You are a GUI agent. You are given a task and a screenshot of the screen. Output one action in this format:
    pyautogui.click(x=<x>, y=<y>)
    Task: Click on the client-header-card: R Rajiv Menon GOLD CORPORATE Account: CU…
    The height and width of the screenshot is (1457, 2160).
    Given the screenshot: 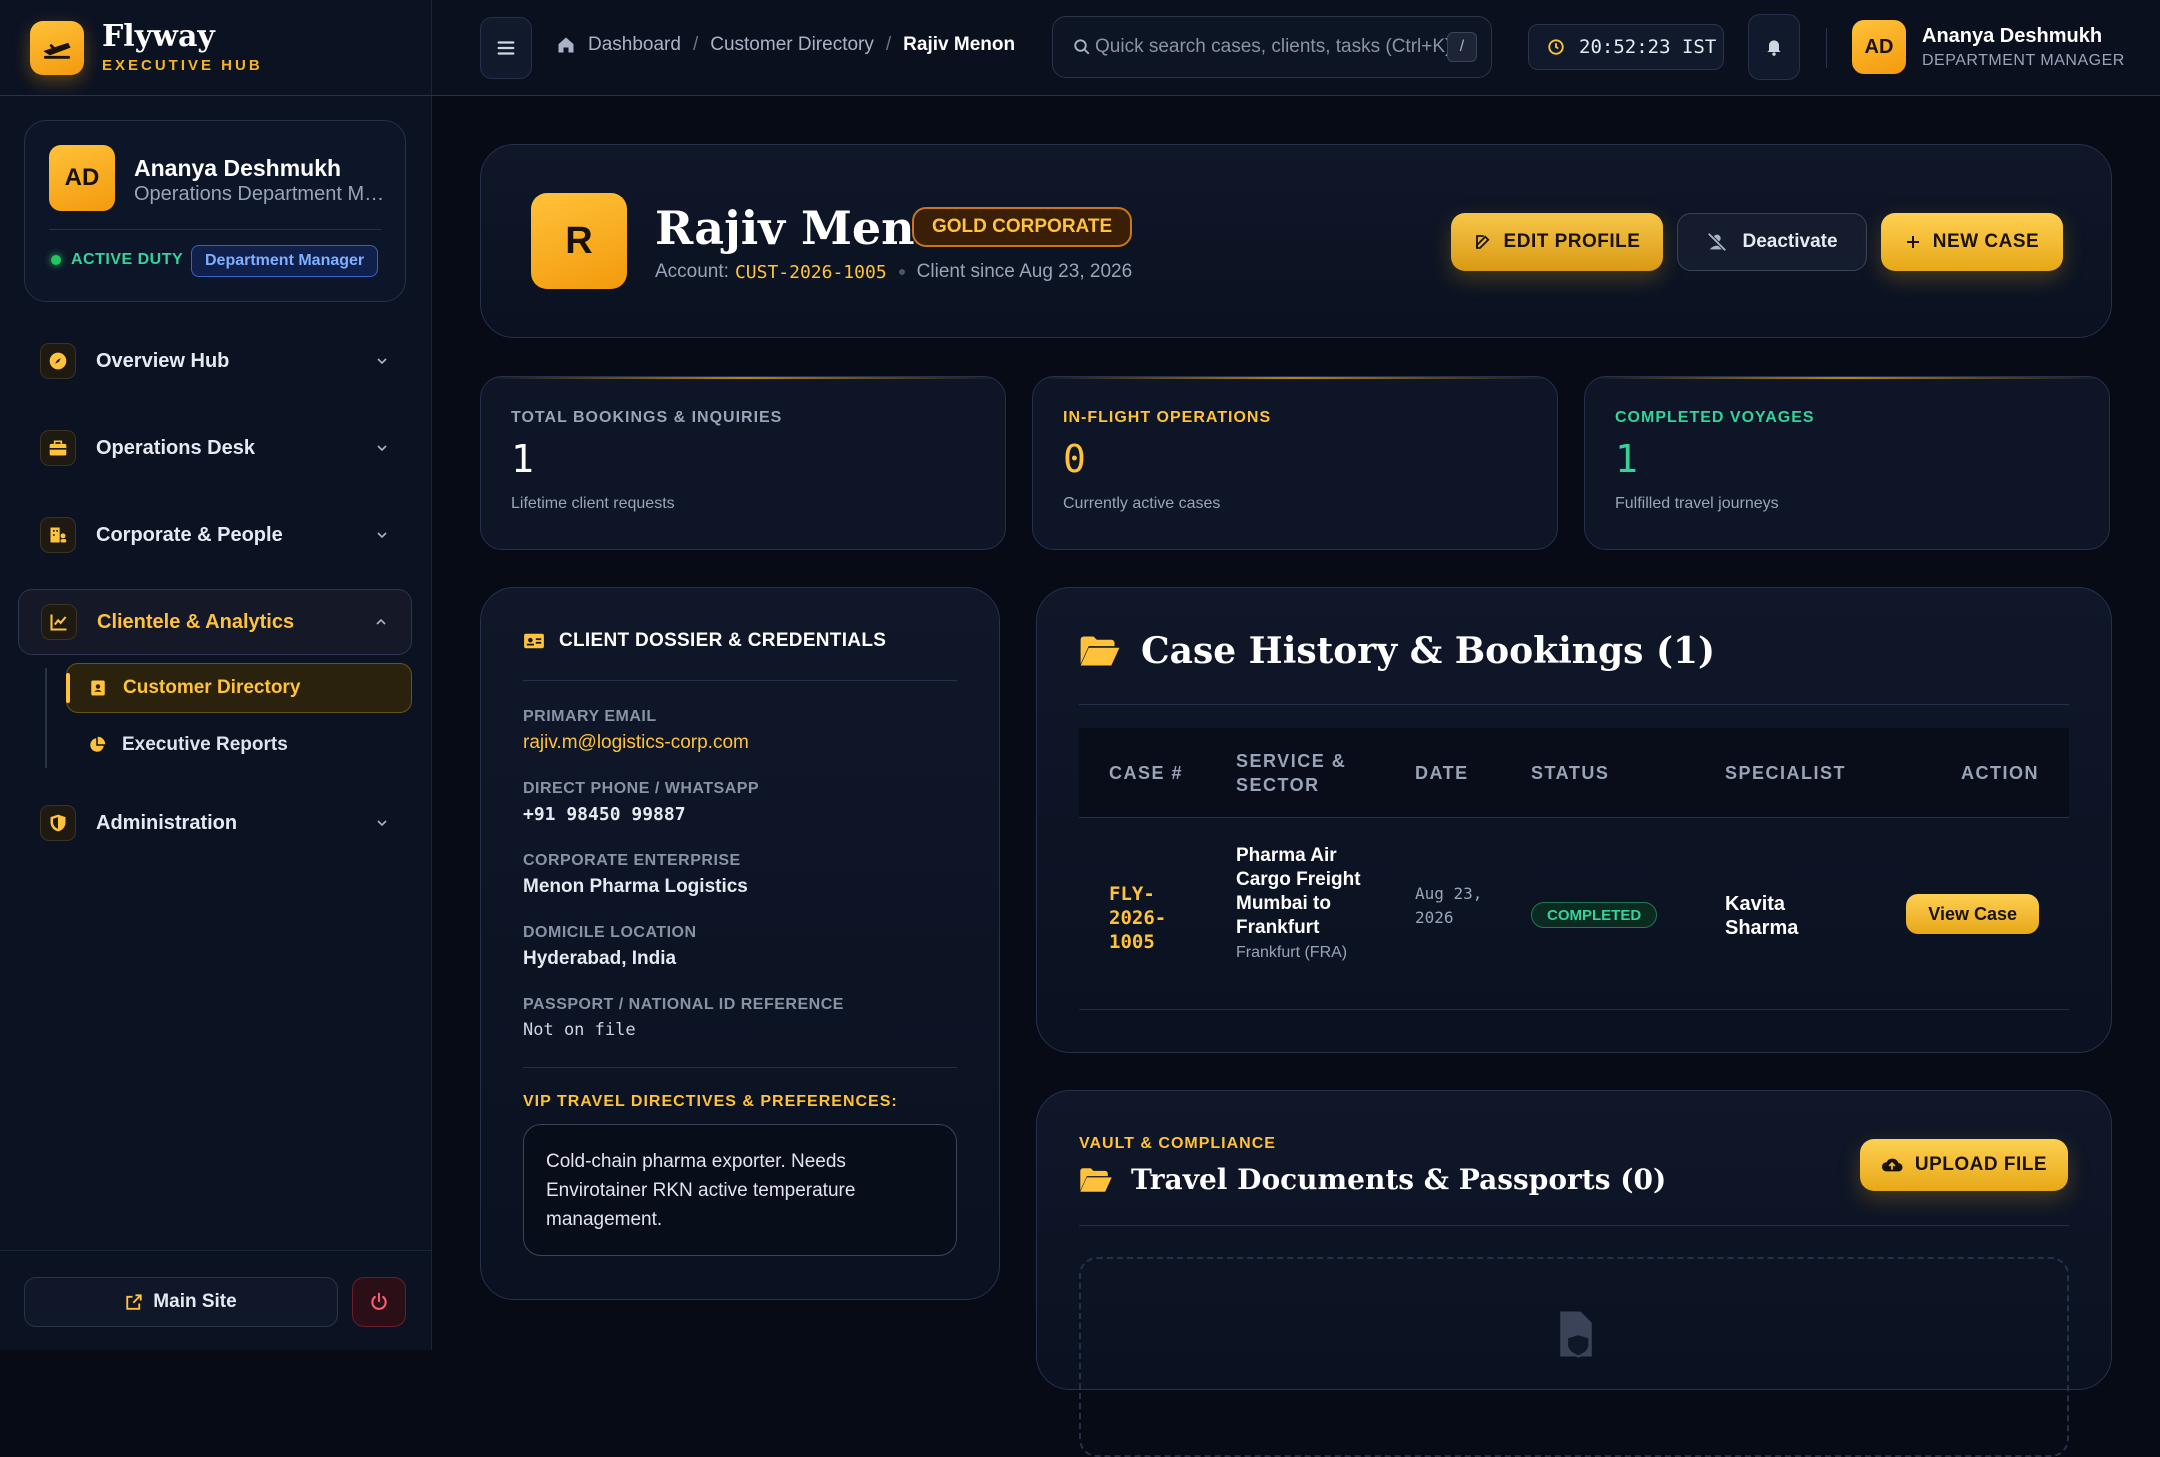 What is the action you would take?
    pyautogui.click(x=1296, y=241)
    